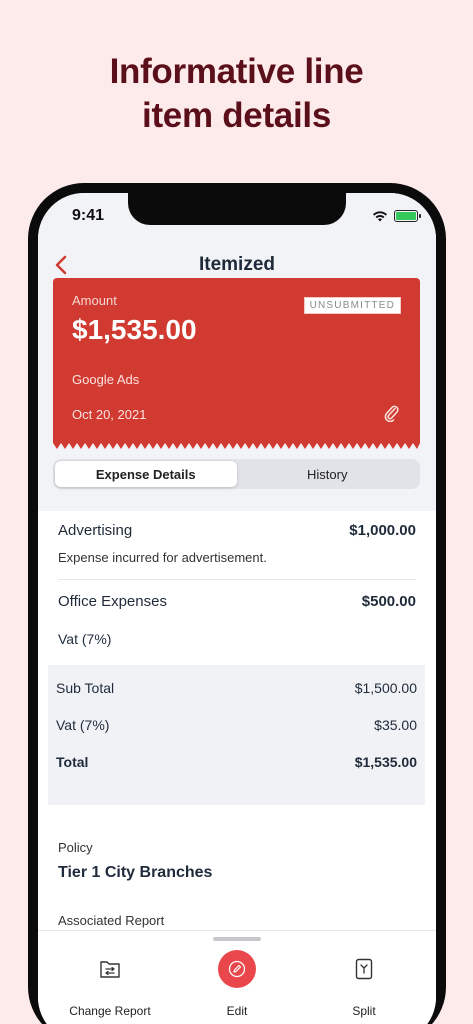 Image resolution: width=473 pixels, height=1024 pixels. I want to click on vat-label: Vat (7%), so click(83, 725).